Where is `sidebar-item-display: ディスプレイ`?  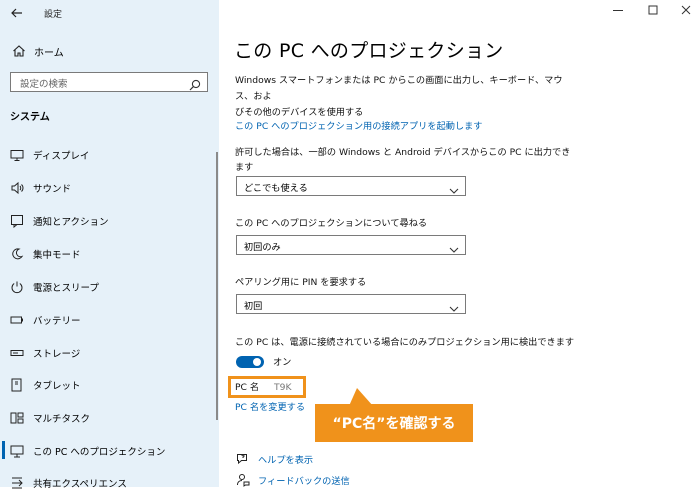
sidebar-item-display: ディスプレイ is located at coordinates (109, 154).